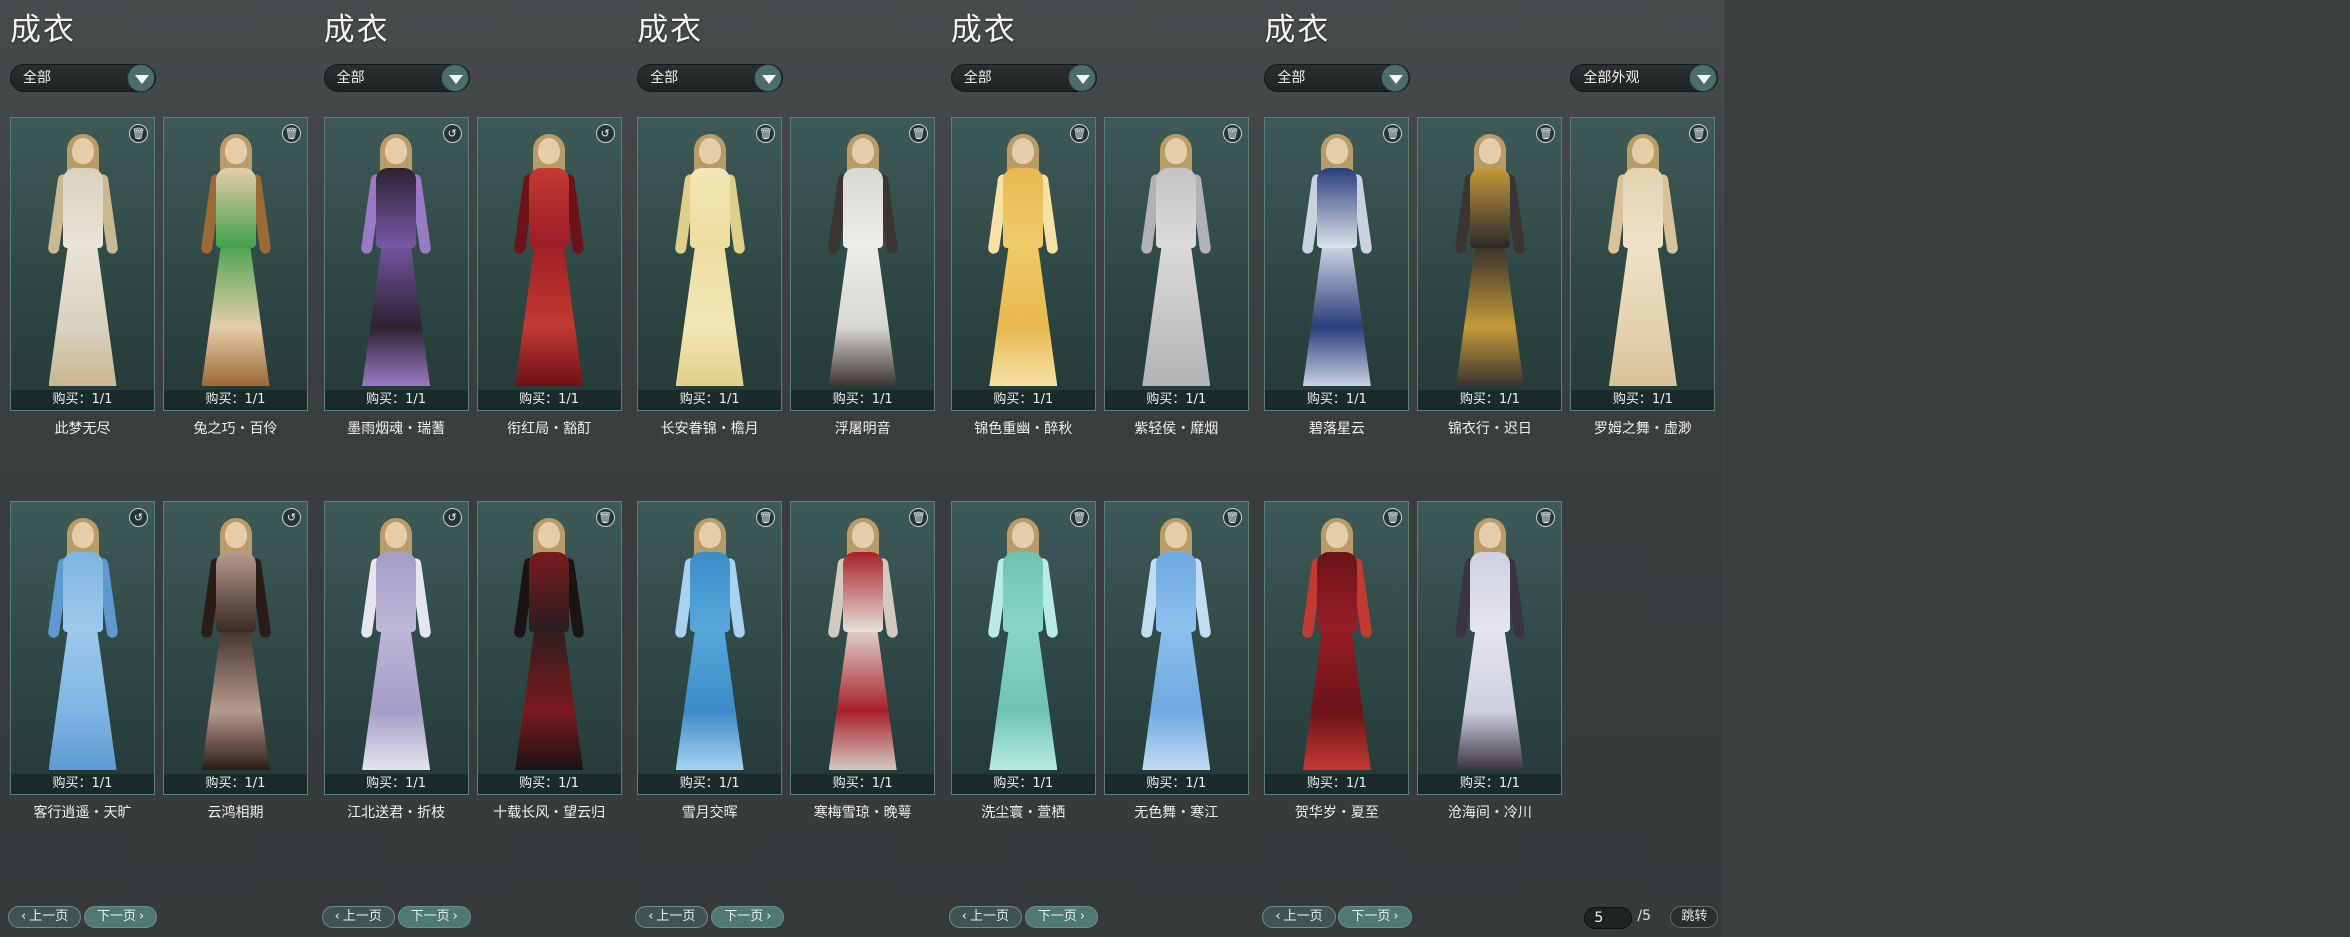  Describe the element at coordinates (396, 813) in the screenshot. I see `outfit-name: 江北送君・折枝` at that location.